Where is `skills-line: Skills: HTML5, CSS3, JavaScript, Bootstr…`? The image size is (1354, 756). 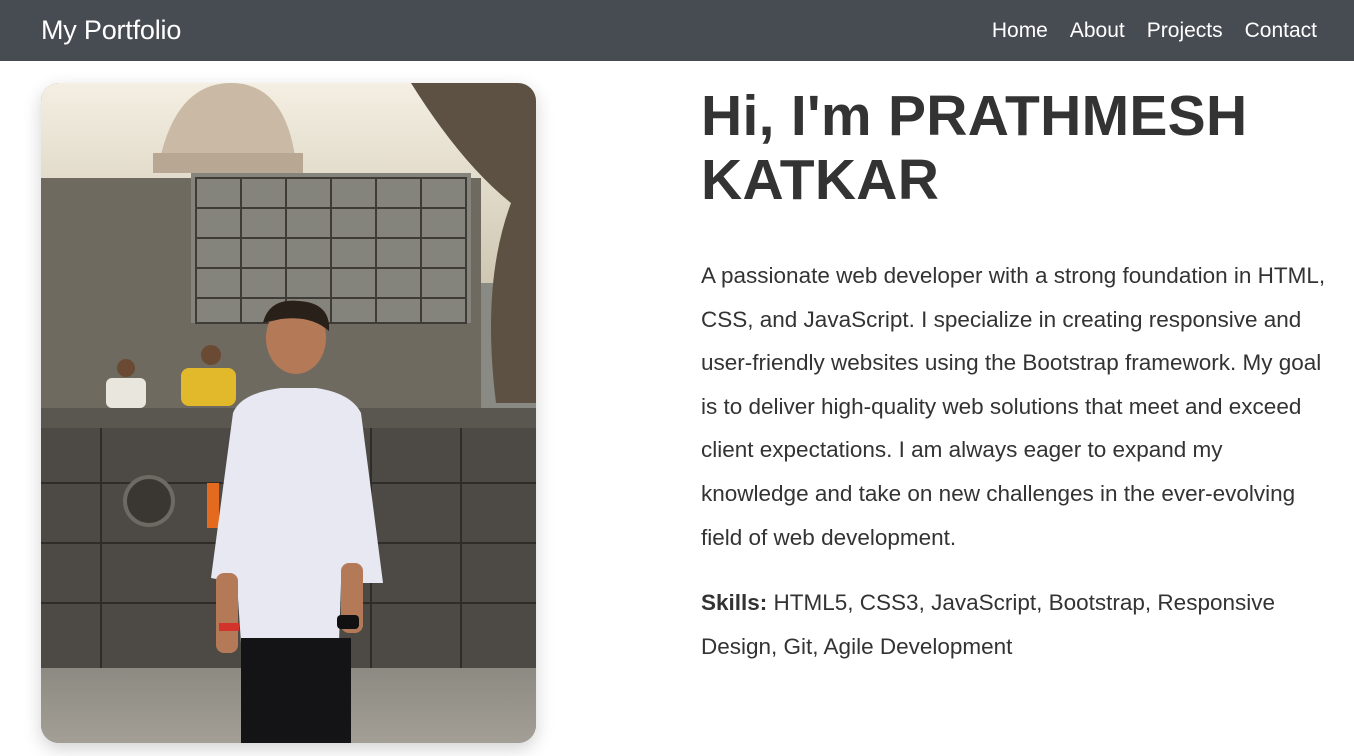 skills-line: Skills: HTML5, CSS3, JavaScript, Bootstr… is located at coordinates (1016, 624).